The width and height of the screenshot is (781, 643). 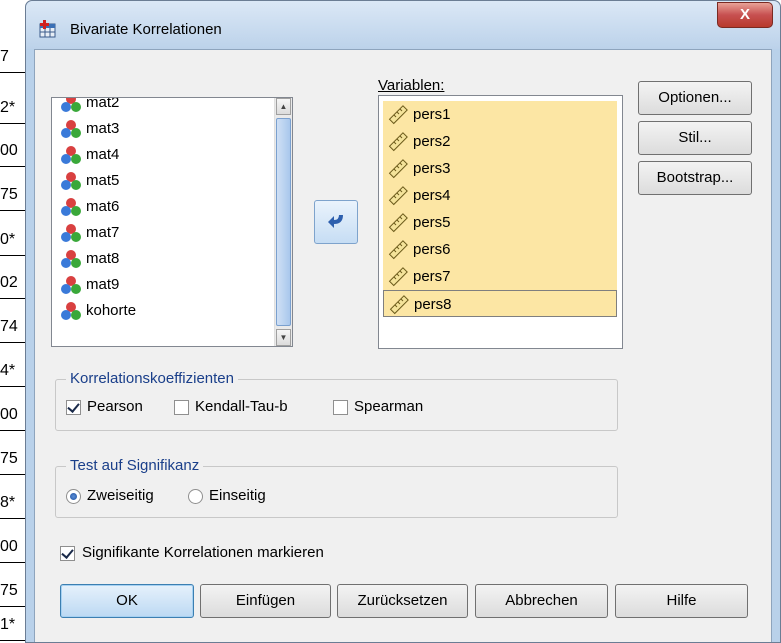 What do you see at coordinates (146, 29) in the screenshot?
I see `window-title: Bivariate Korrelationen` at bounding box center [146, 29].